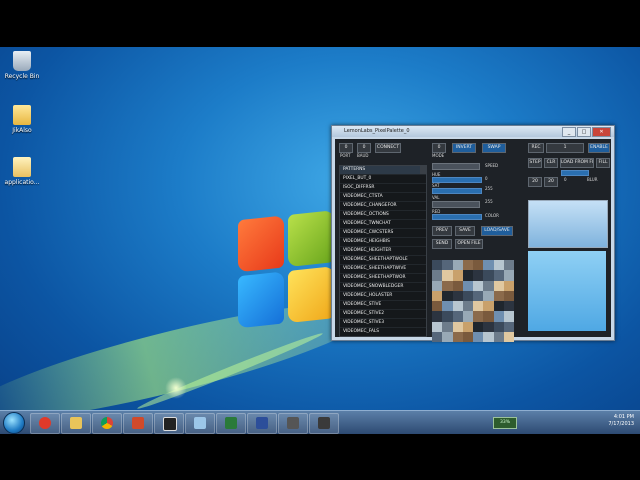 Image resolution: width=640 pixels, height=480 pixels. I want to click on list-item: ISOC_DIFFRSR, so click(383, 188).